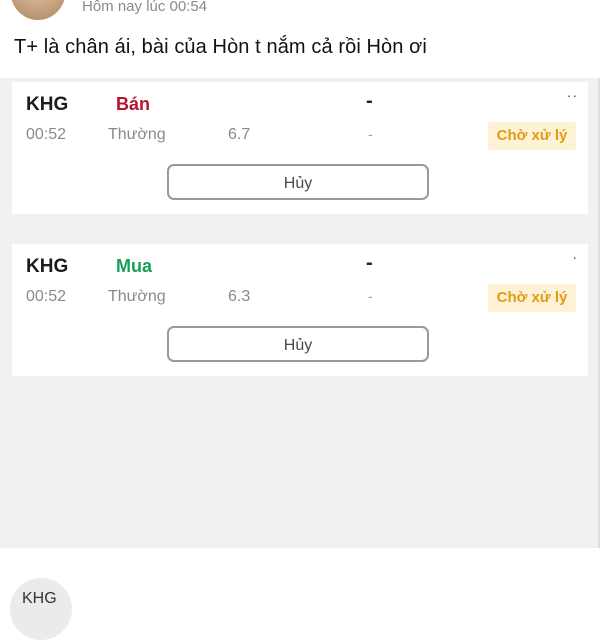  I want to click on order-side: Bán, so click(133, 104).